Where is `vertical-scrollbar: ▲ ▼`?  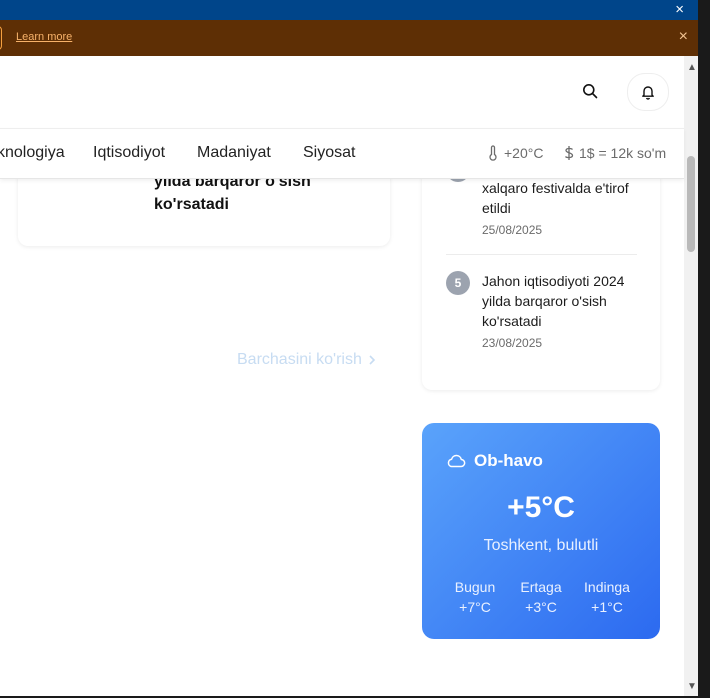 vertical-scrollbar: ▲ ▼ is located at coordinates (691, 376).